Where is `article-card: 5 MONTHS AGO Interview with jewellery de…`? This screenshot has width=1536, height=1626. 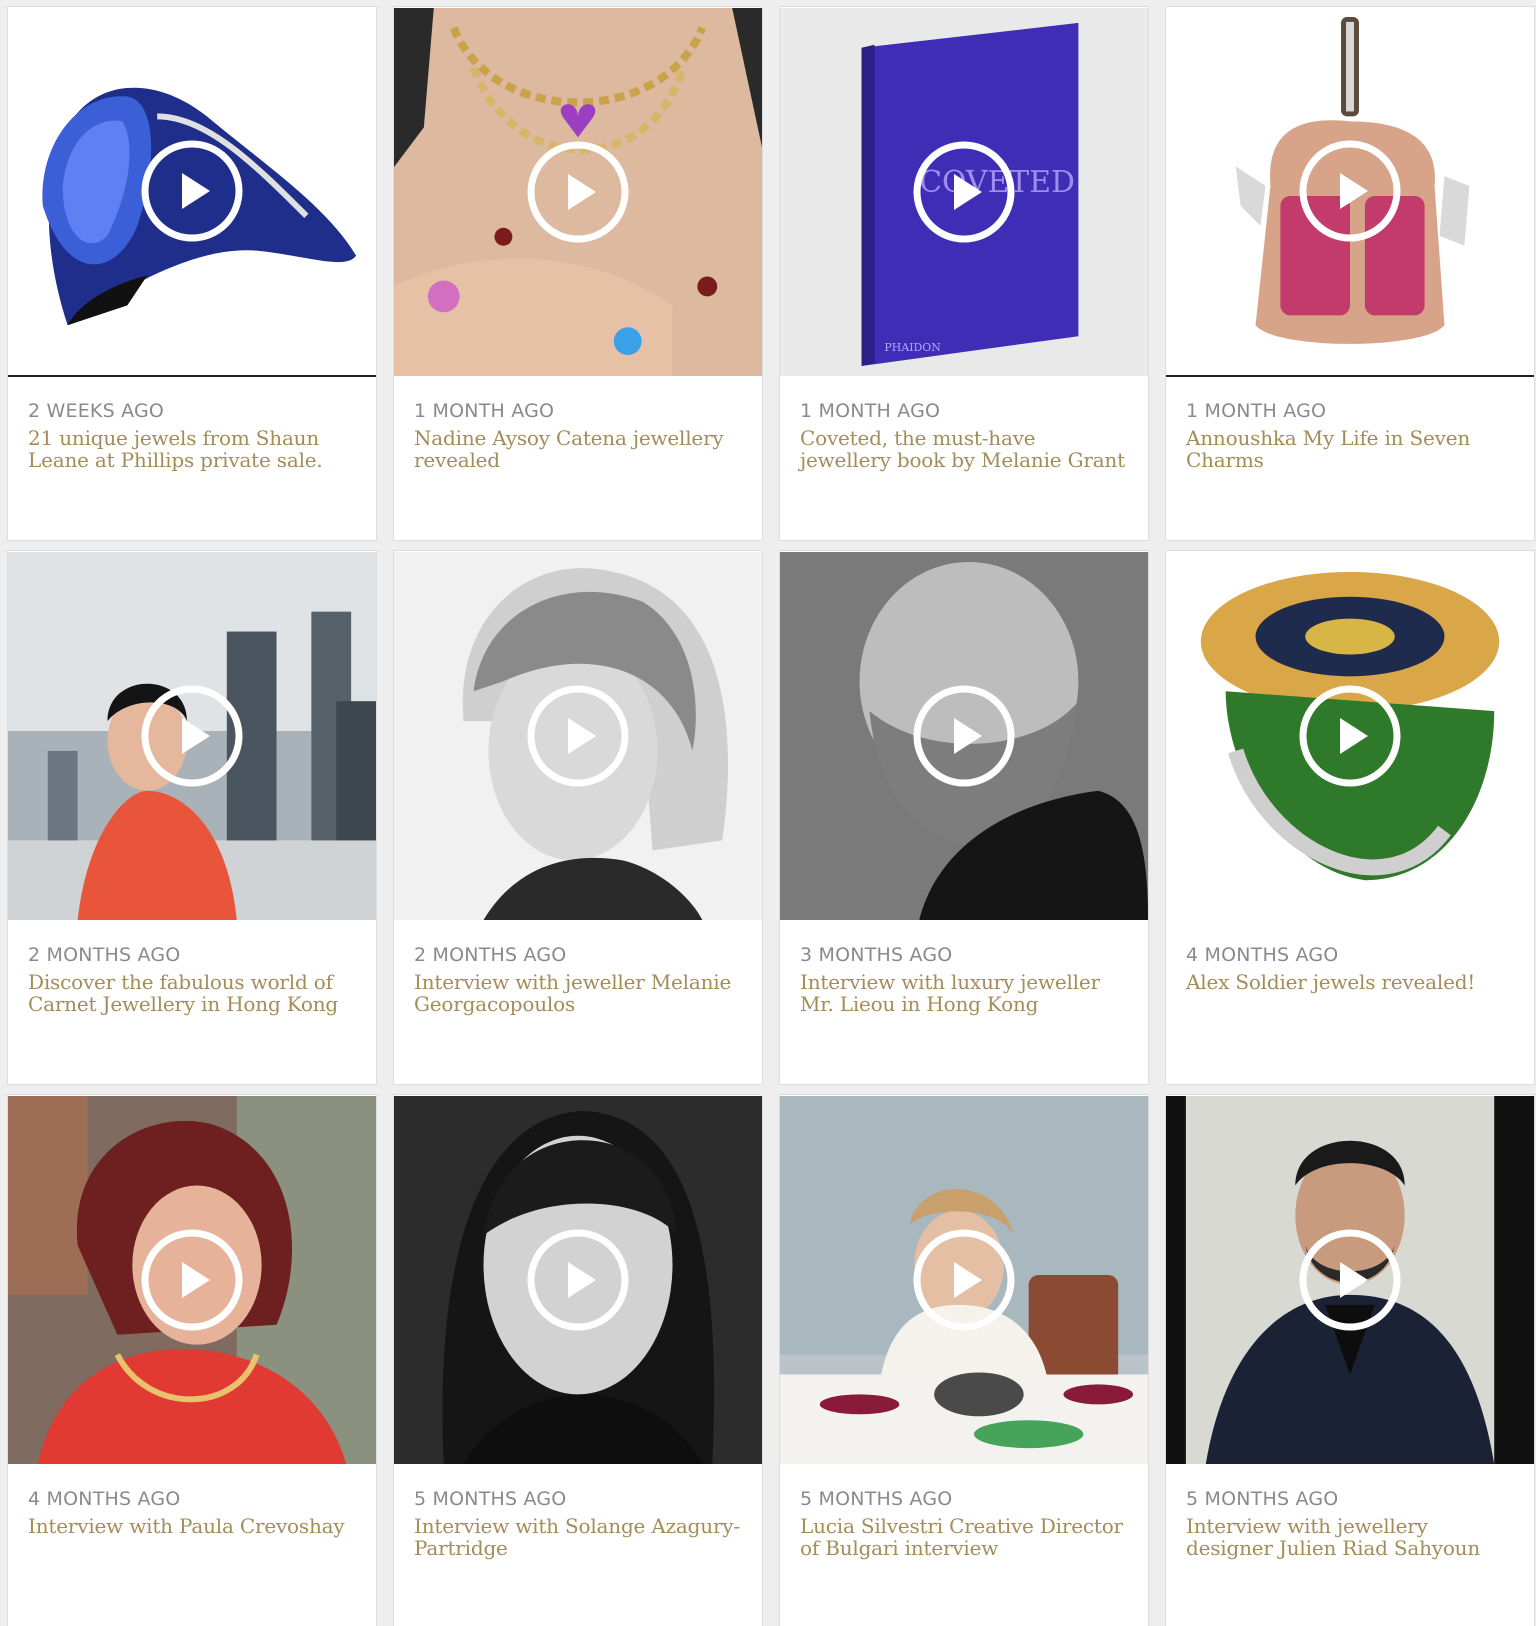
article-card: 5 MONTHS AGO Interview with jewellery de… is located at coordinates (1350, 1360).